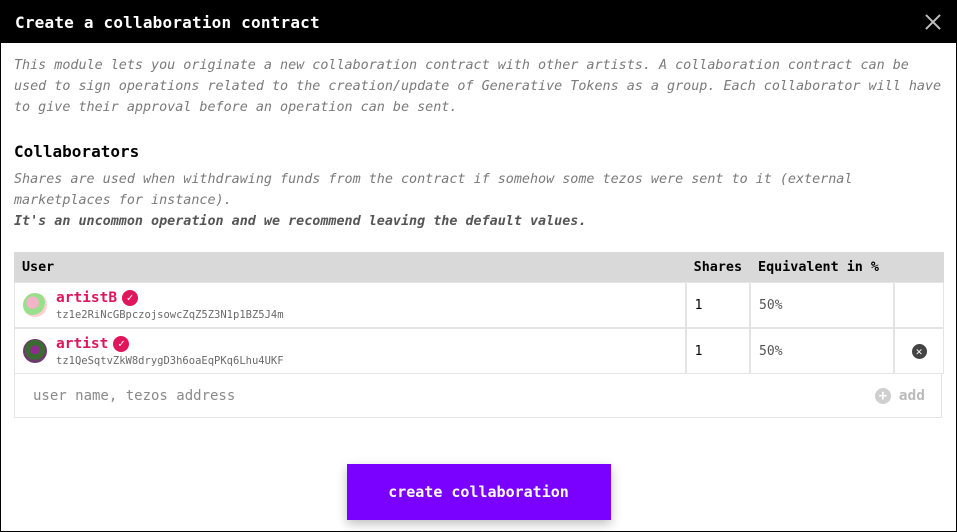 Image resolution: width=957 pixels, height=532 pixels. I want to click on actions-bar: create collaboration, so click(478, 492).